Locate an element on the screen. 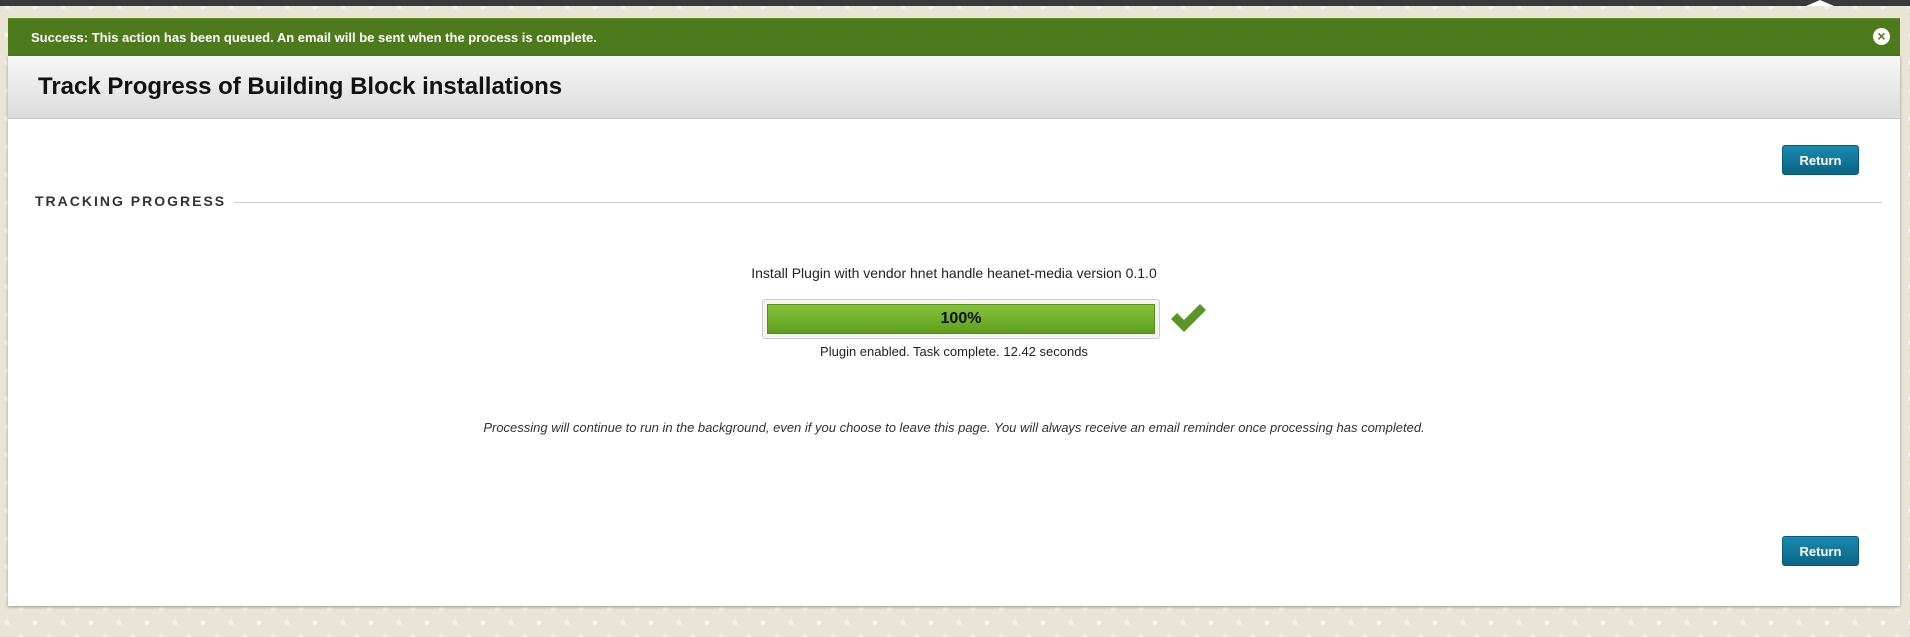 This screenshot has width=1910, height=637. progress-track: 100% is located at coordinates (961, 319).